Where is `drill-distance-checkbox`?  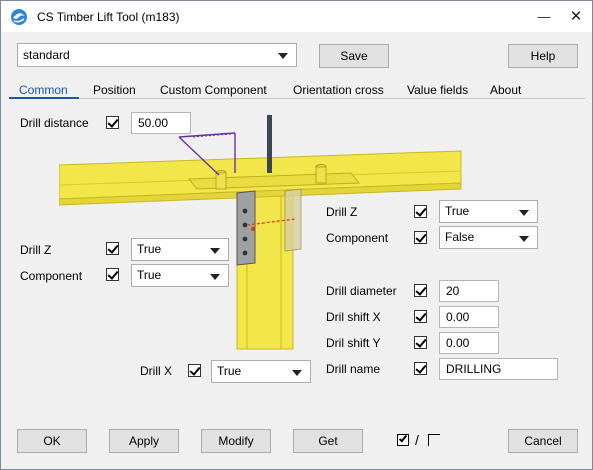 drill-distance-checkbox is located at coordinates (112, 122).